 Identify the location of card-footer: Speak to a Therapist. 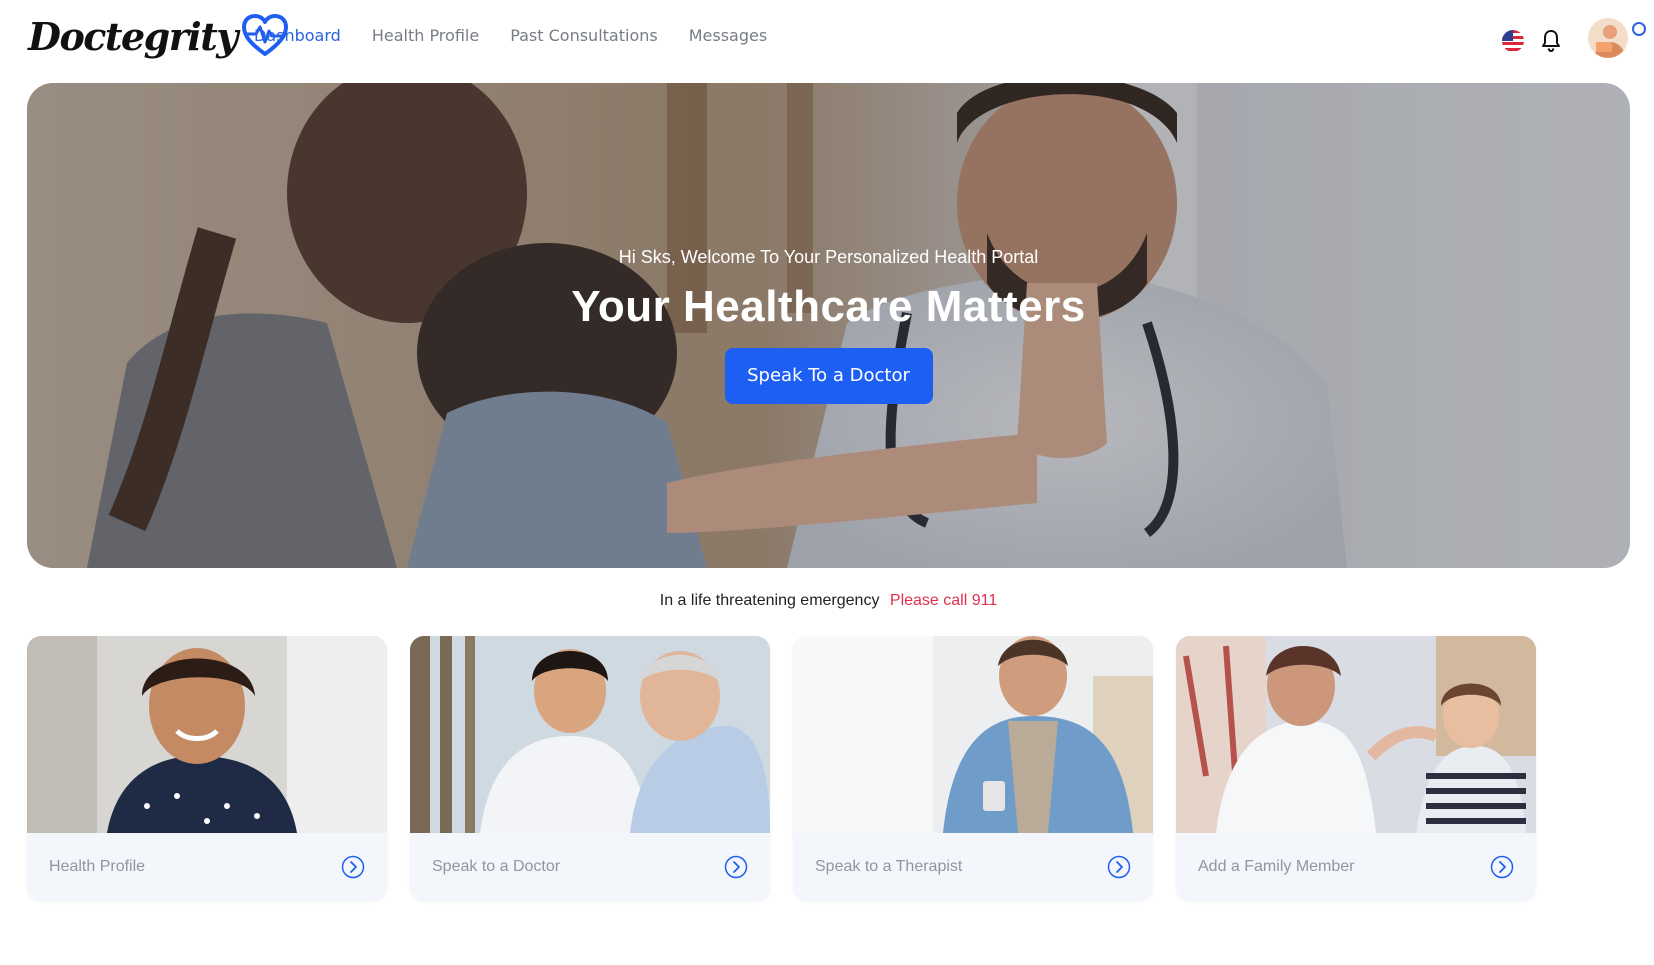
(973, 867).